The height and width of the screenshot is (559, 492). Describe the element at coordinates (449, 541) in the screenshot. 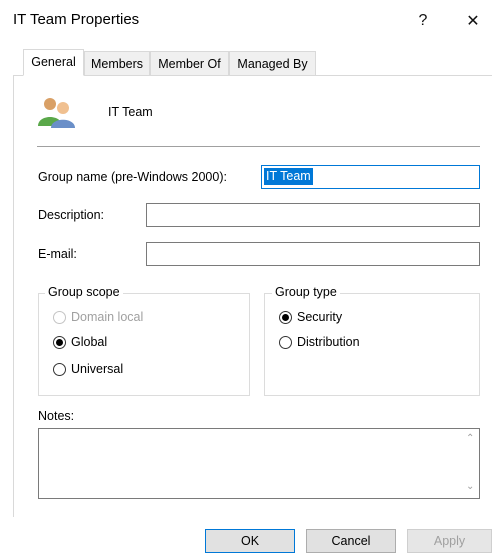

I see `apply-button: Apply` at that location.